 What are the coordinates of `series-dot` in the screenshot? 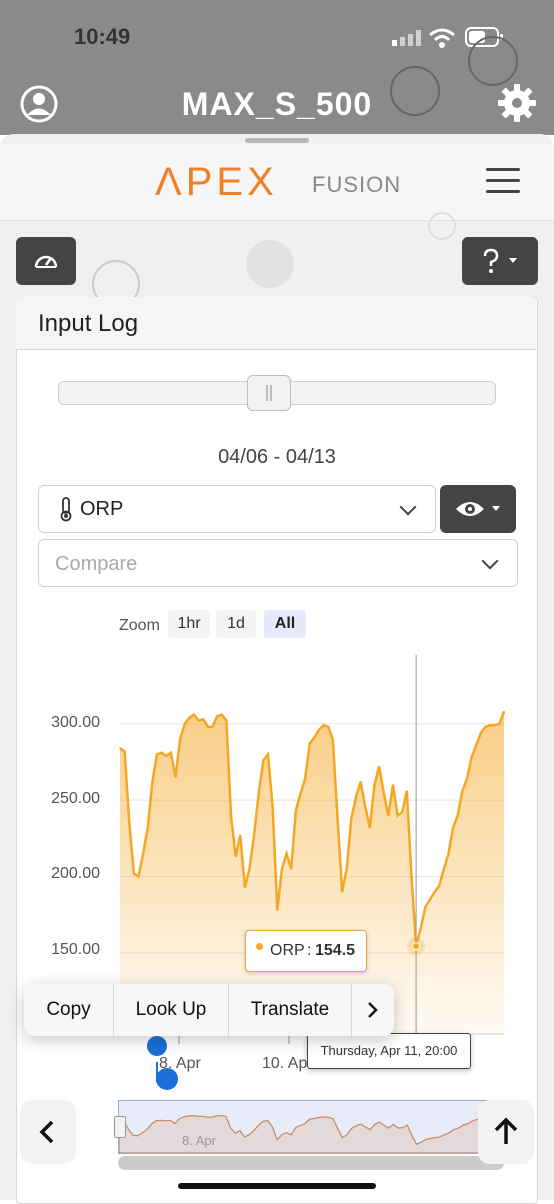 It's located at (259, 946).